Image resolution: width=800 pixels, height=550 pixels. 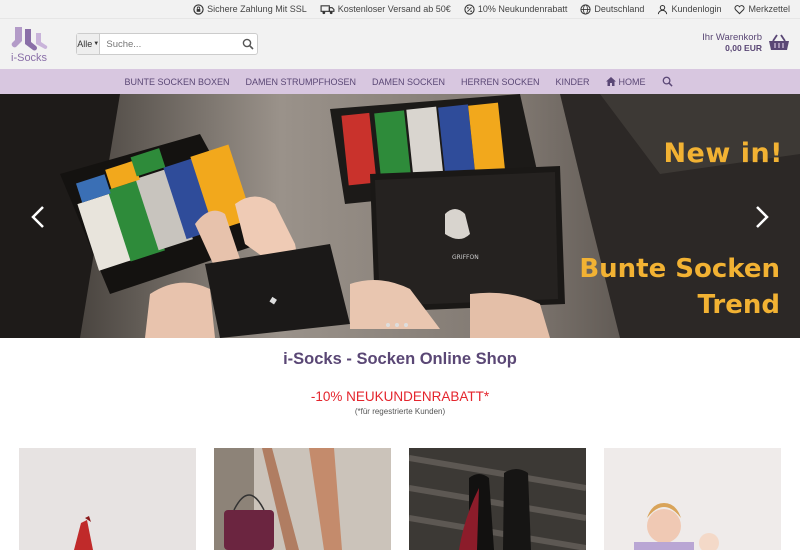 I want to click on search-category-label: Alle, so click(x=85, y=44).